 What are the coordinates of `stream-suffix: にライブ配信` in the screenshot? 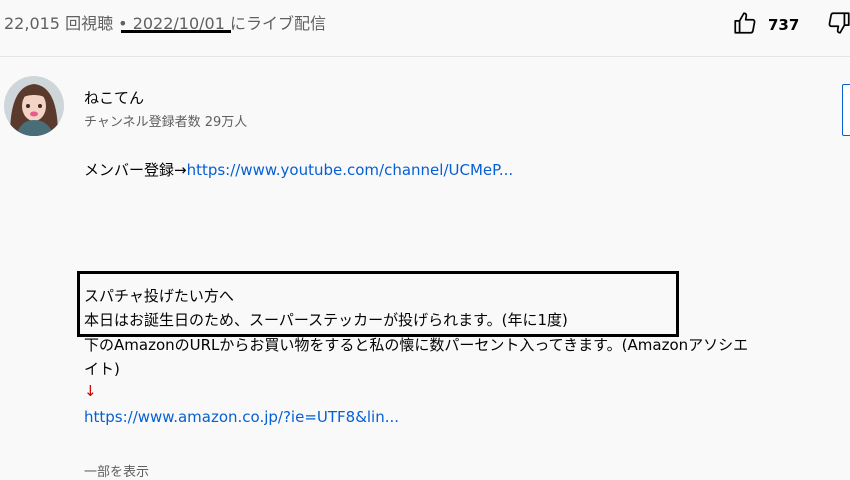 It's located at (275, 23).